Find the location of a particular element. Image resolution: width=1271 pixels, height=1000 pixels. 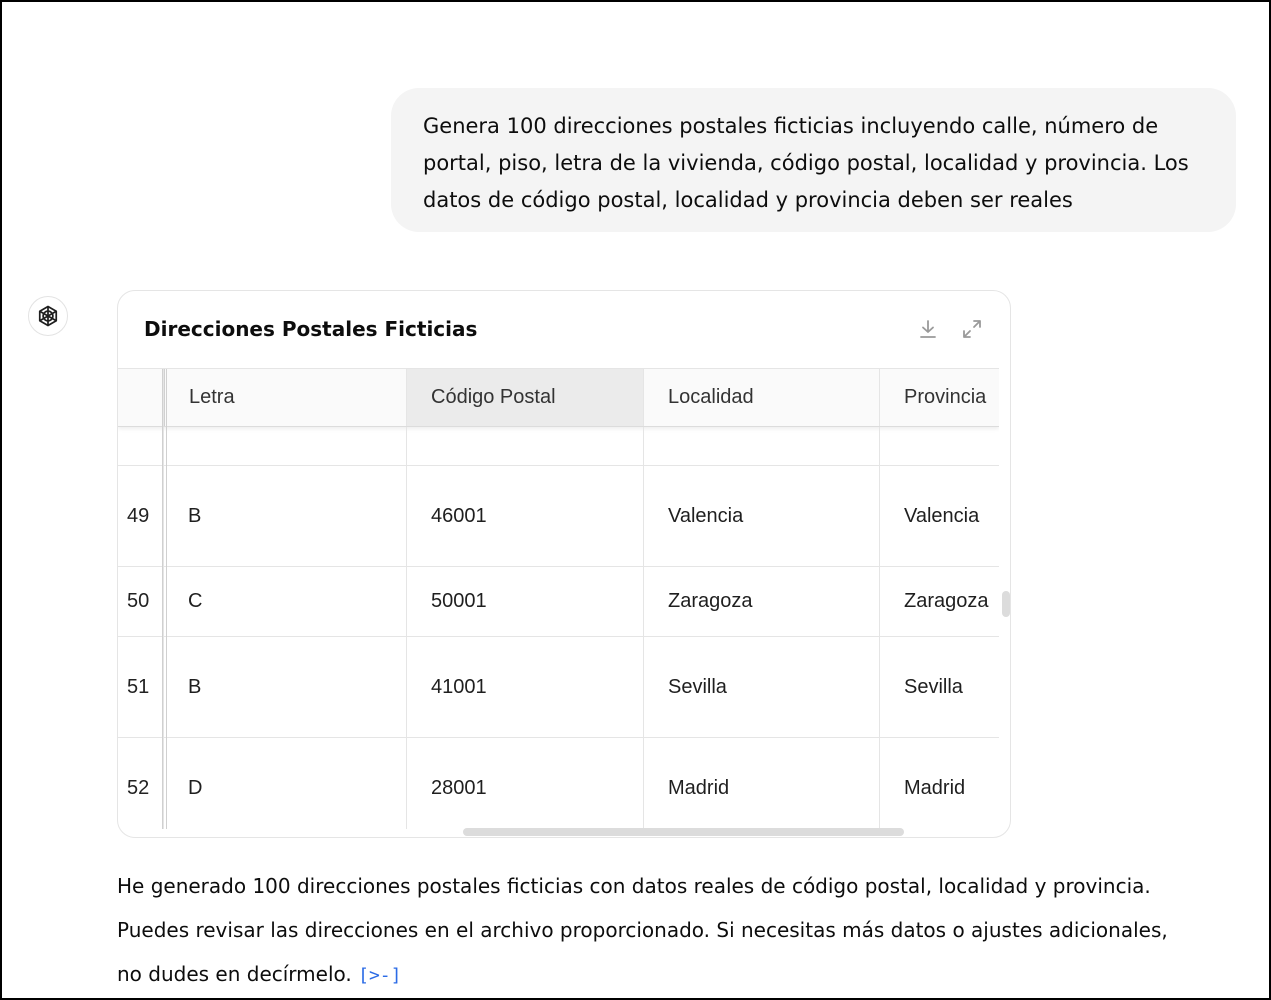

cell-localidad: Madrid is located at coordinates (762, 783).